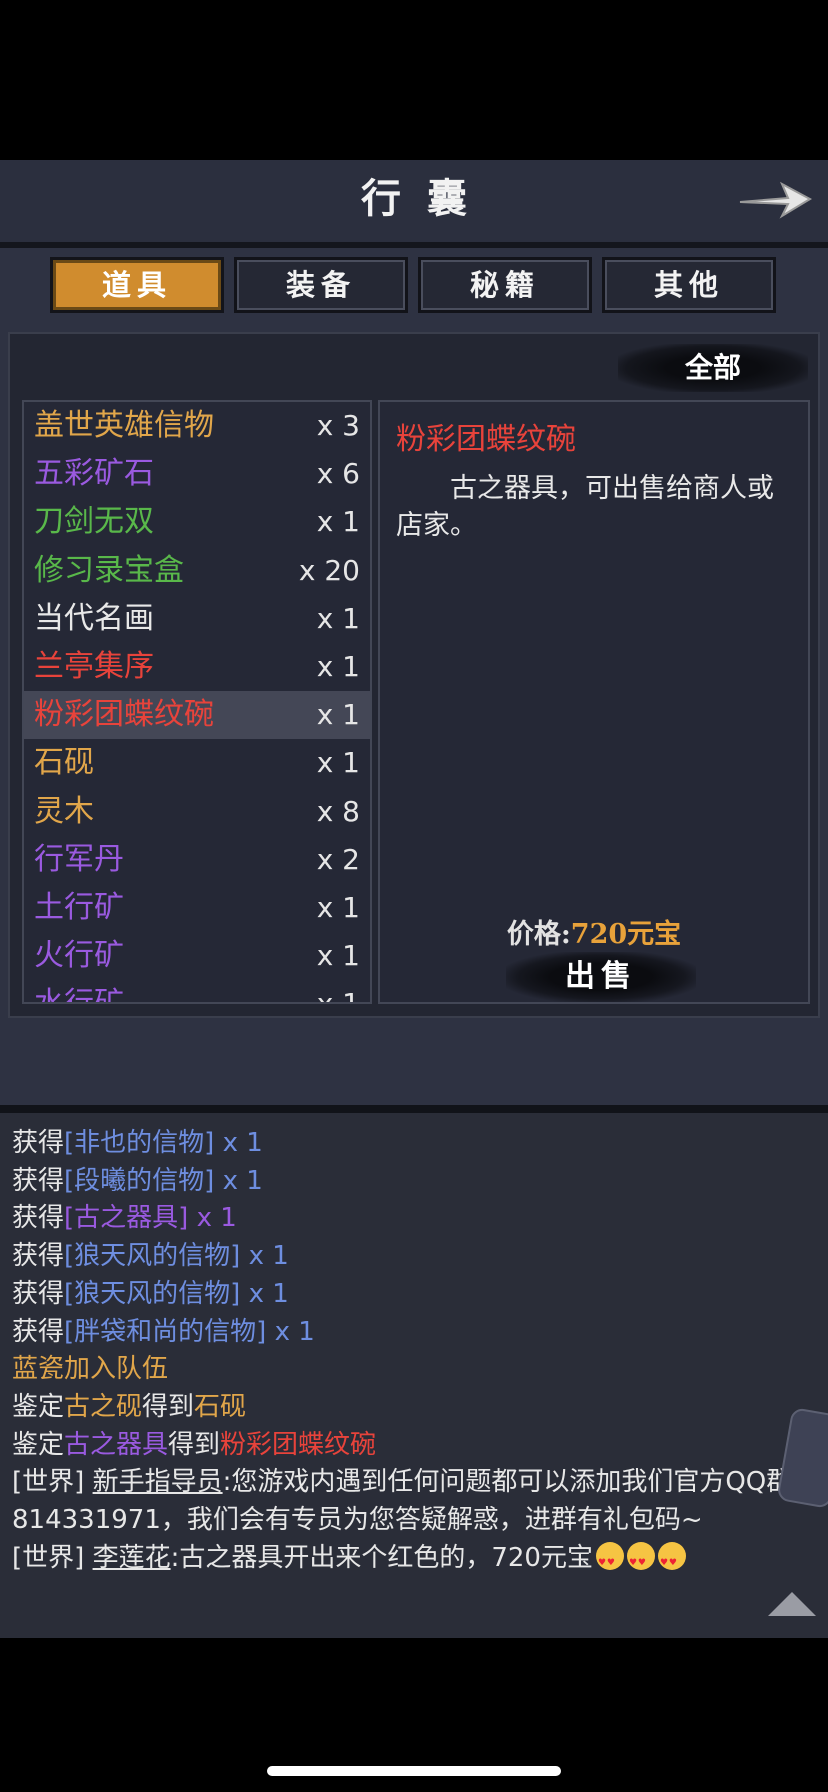 This screenshot has width=828, height=1792. What do you see at coordinates (416, 1295) in the screenshot?
I see `chat-line: 获得[狼天风的信物] x 1` at bounding box center [416, 1295].